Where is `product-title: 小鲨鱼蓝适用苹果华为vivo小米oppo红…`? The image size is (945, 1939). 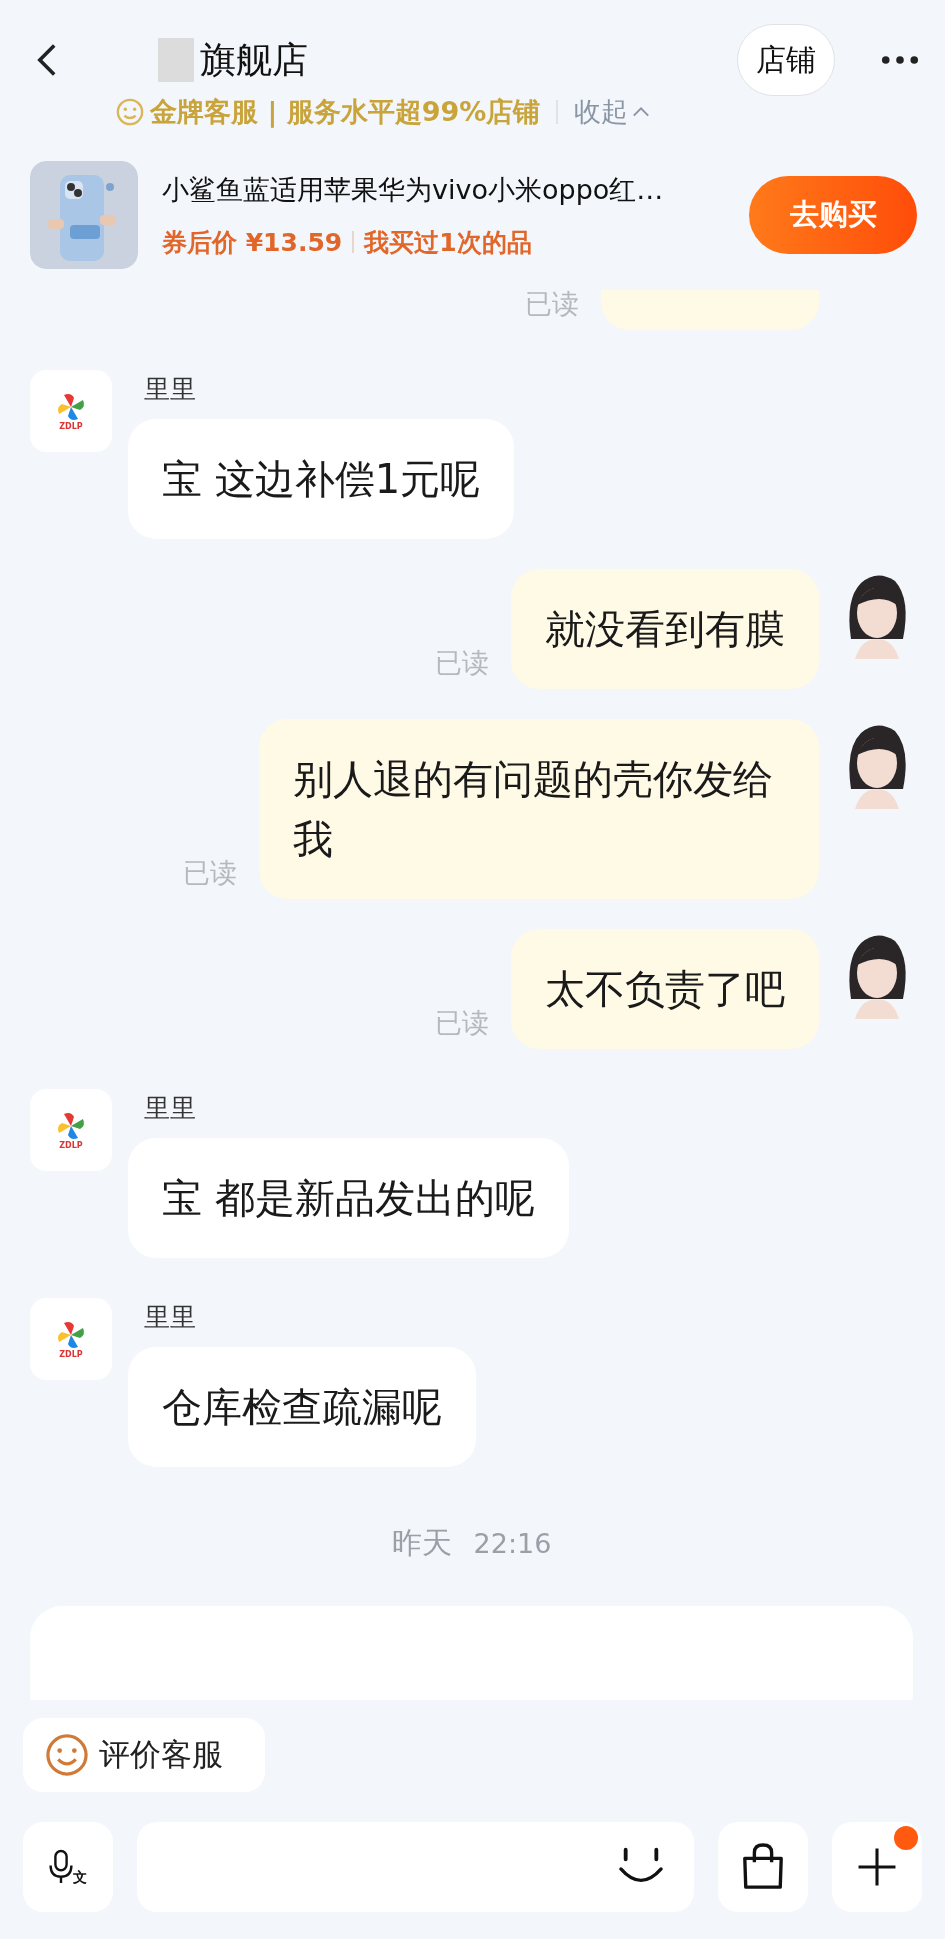
product-title: 小鲨鱼蓝适用苹果华为vivo小米oppo红… is located at coordinates (449, 189).